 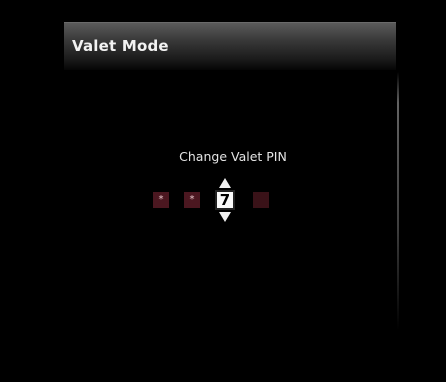 What do you see at coordinates (225, 183) in the screenshot?
I see `arrow-up-icon` at bounding box center [225, 183].